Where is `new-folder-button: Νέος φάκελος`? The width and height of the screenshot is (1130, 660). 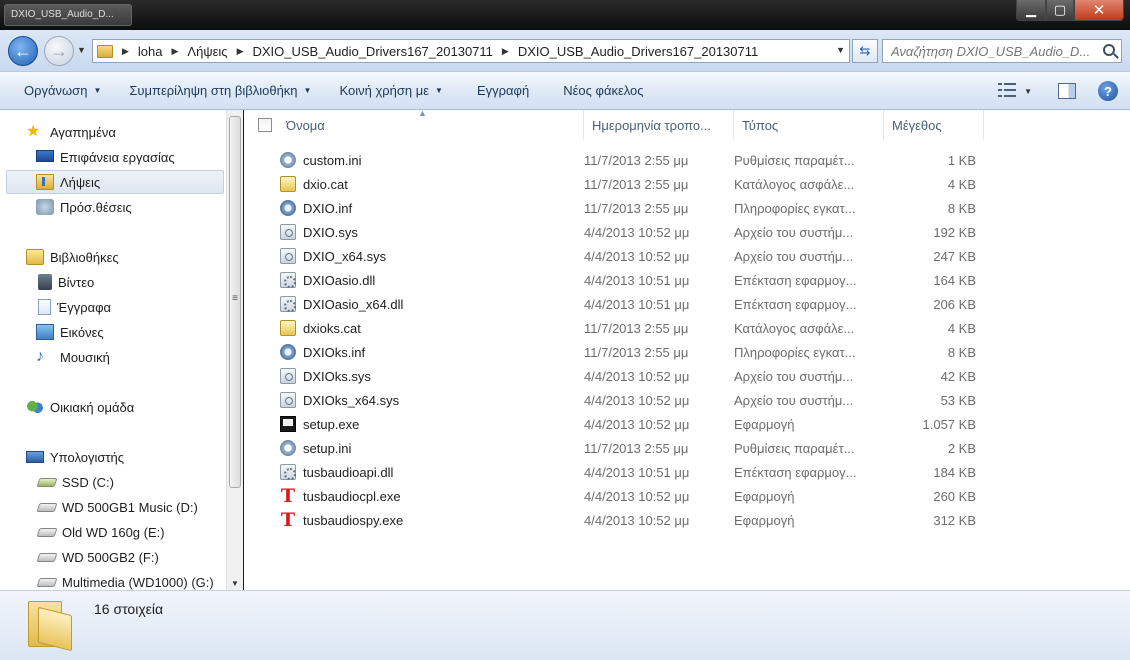
new-folder-button: Νέος φάκελος is located at coordinates (600, 91).